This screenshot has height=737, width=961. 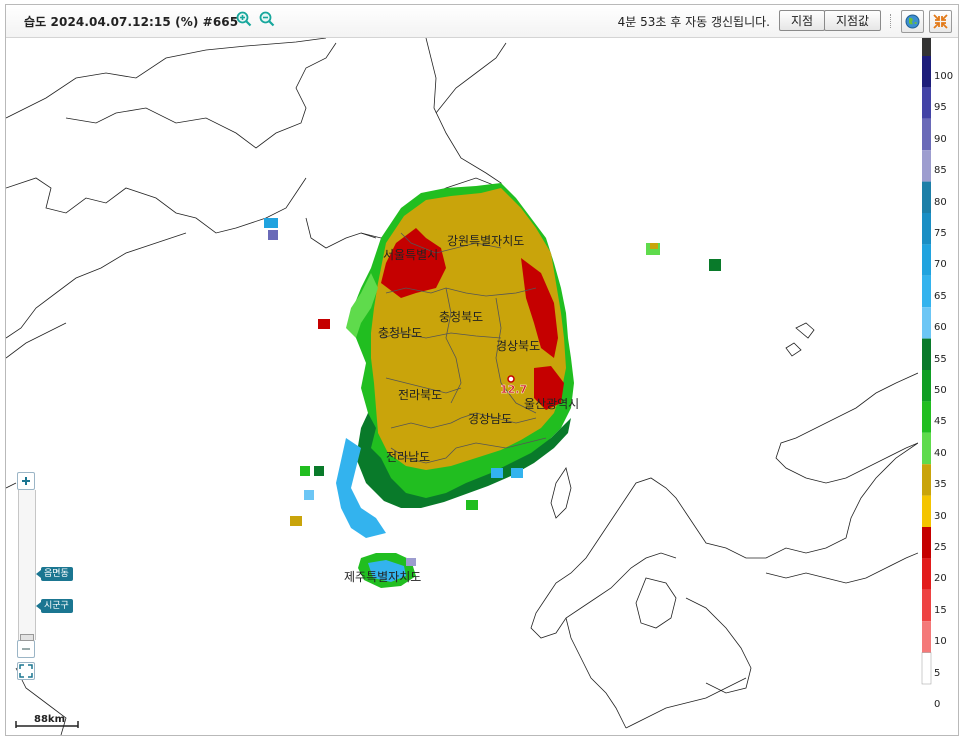 What do you see at coordinates (940, 296) in the screenshot?
I see `legend-label: 65` at bounding box center [940, 296].